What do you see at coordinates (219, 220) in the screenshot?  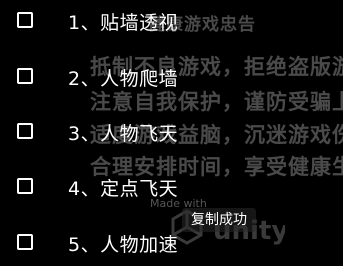 I see `toast-message: 复制成功` at bounding box center [219, 220].